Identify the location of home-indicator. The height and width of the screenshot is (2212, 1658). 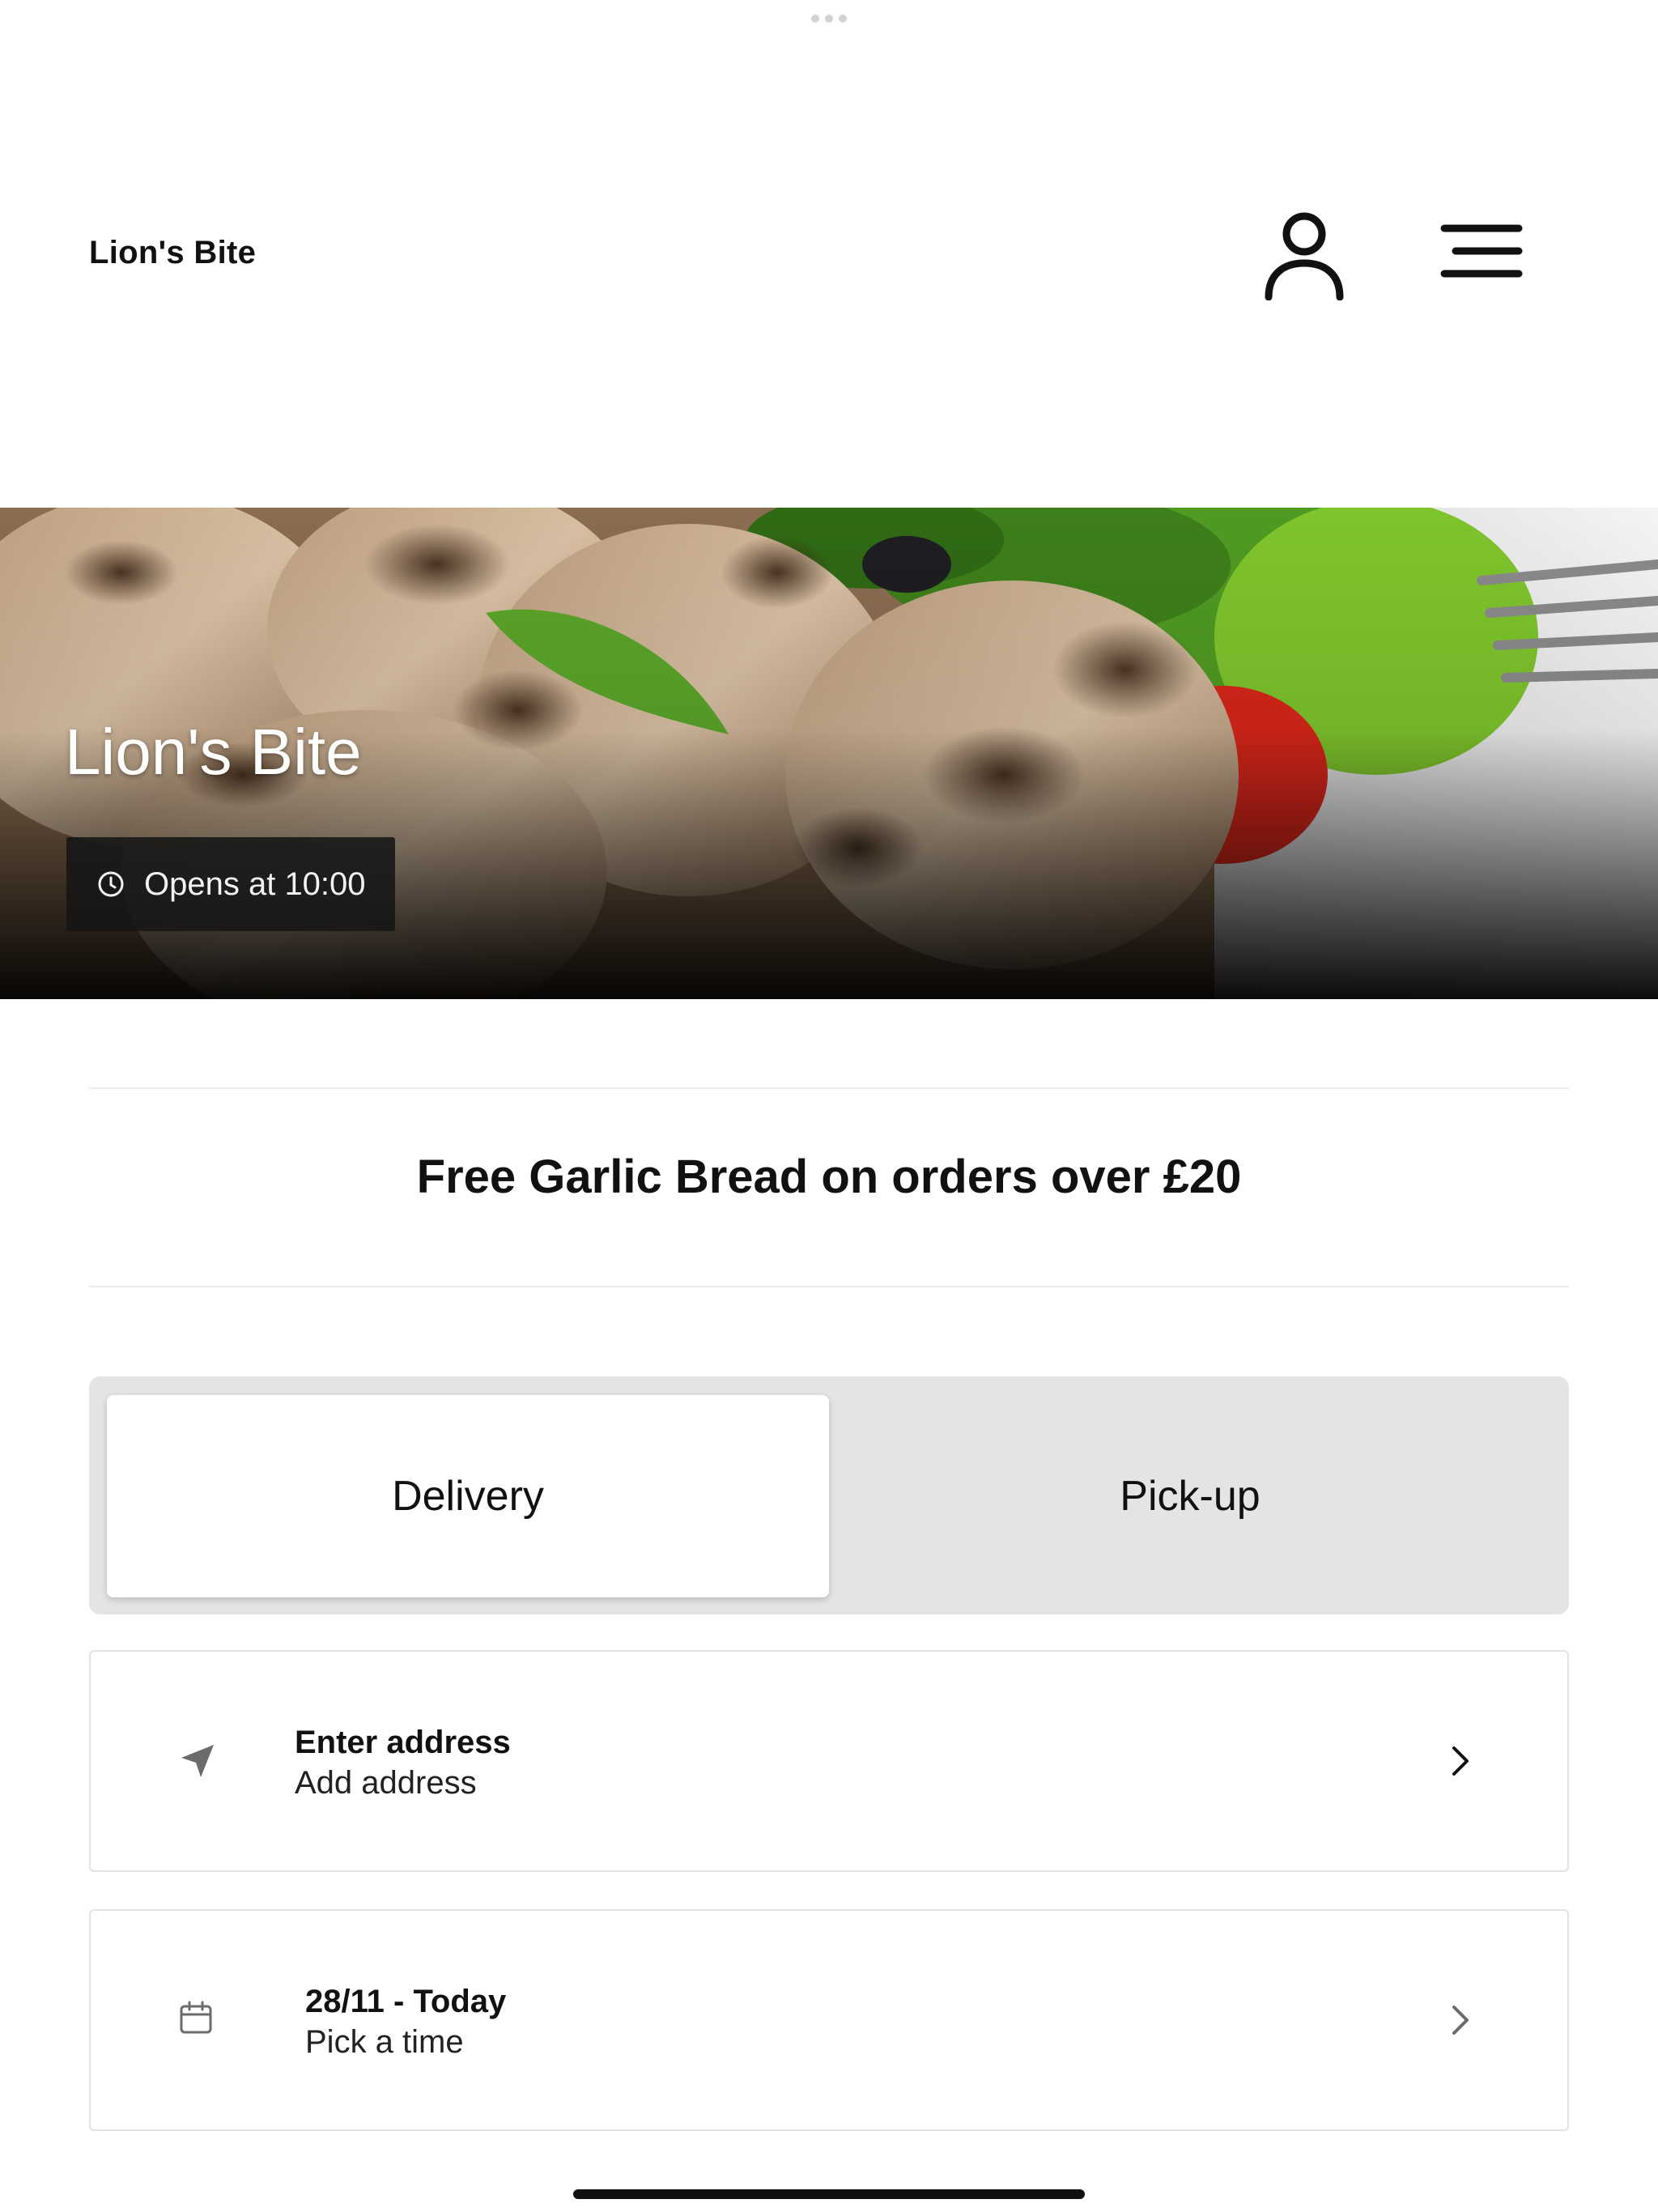
(829, 2194).